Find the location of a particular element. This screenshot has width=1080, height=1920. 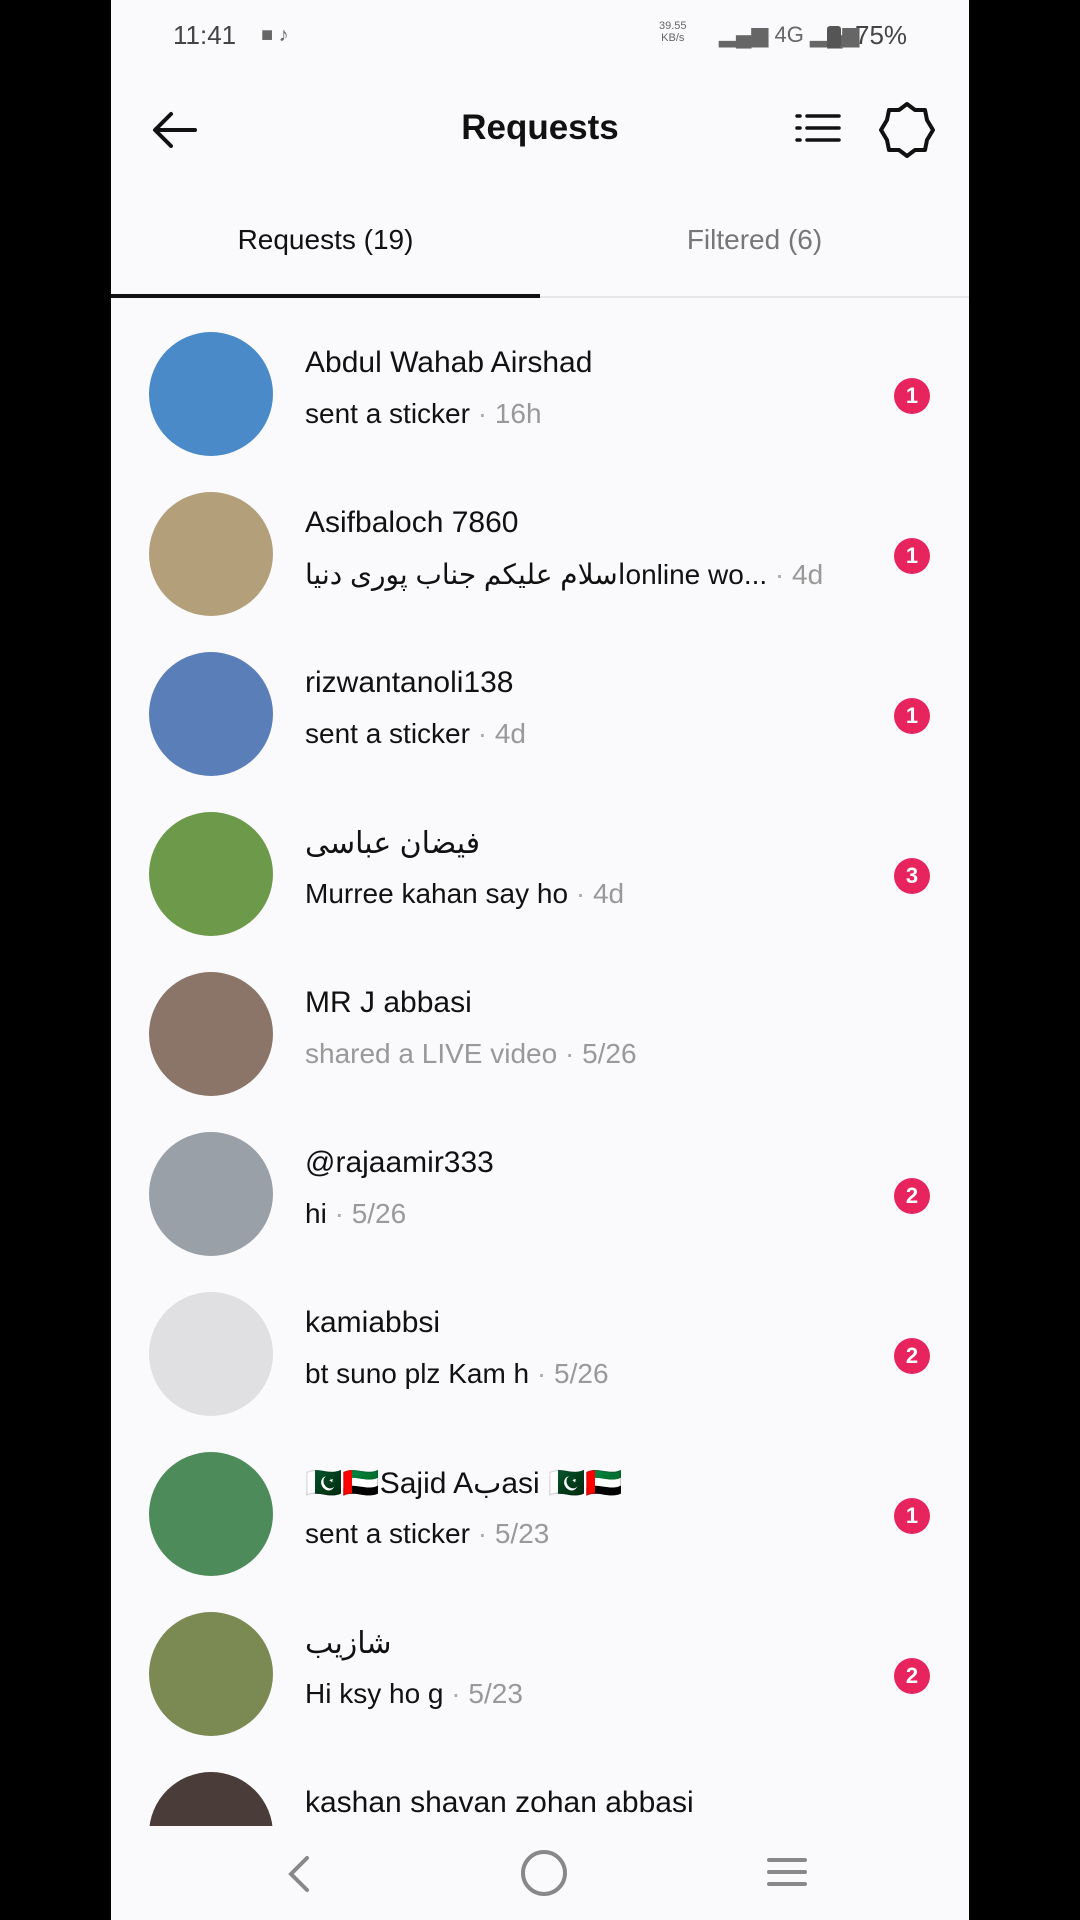

active-tab-indicator is located at coordinates (325, 296).